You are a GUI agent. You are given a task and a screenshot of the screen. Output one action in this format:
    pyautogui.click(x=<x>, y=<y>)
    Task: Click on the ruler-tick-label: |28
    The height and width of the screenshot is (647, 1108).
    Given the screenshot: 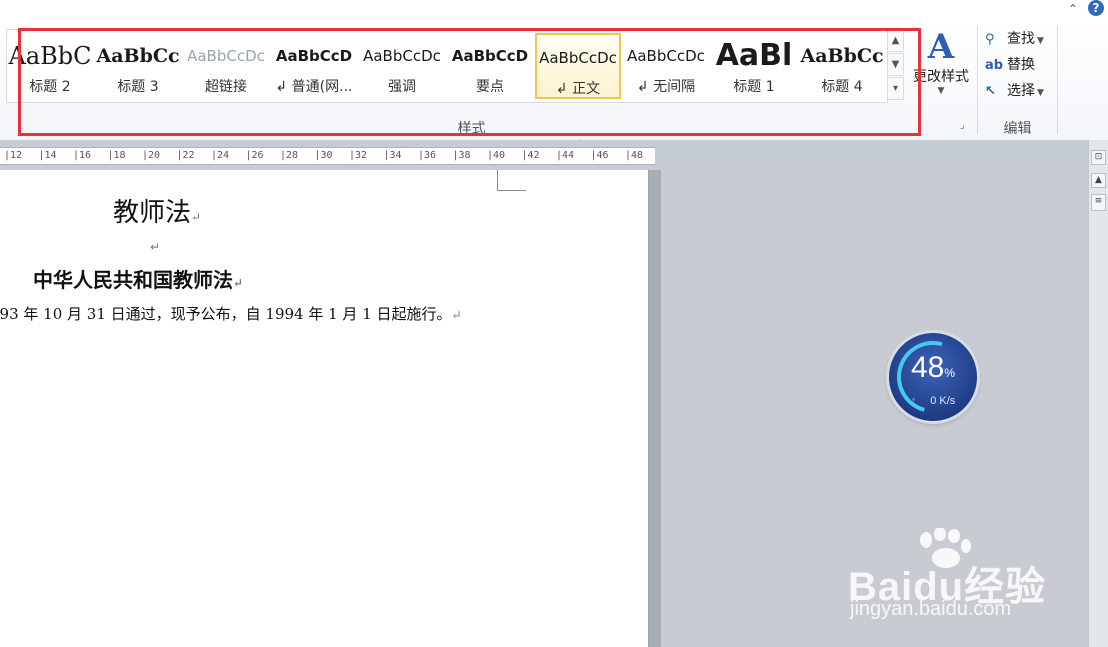 What is the action you would take?
    pyautogui.click(x=289, y=155)
    